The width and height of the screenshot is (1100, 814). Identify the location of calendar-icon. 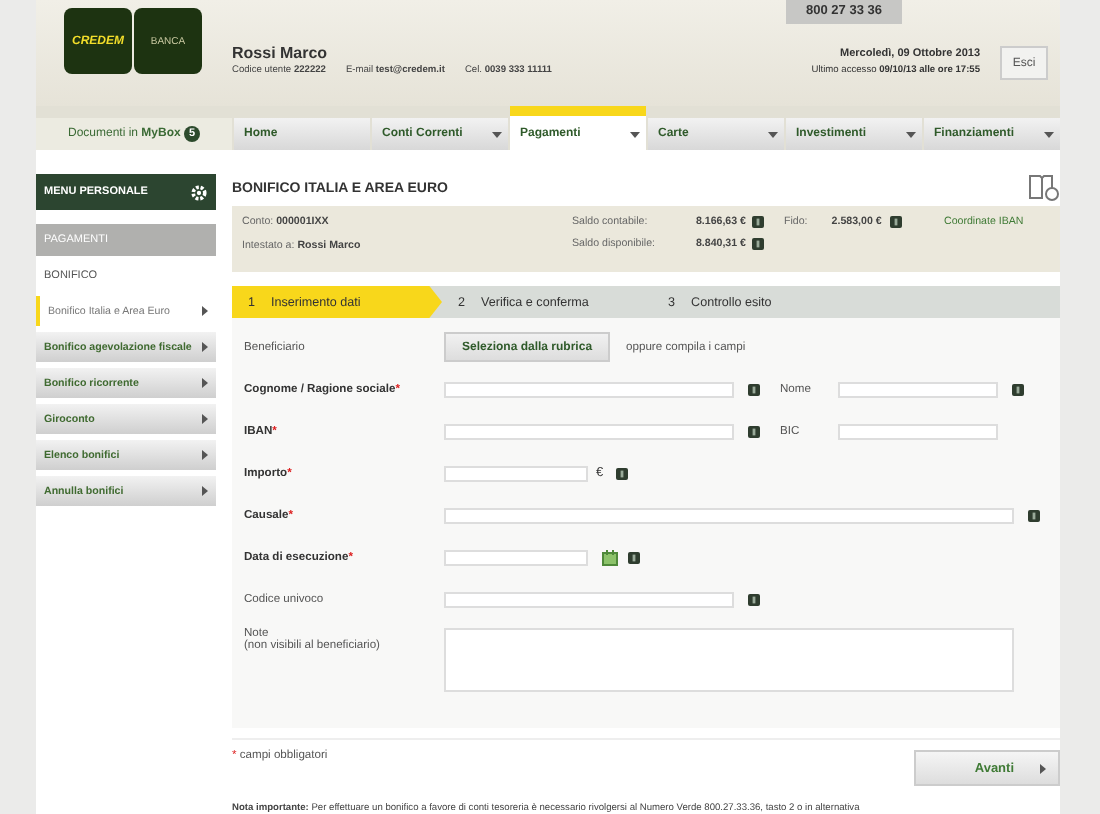
(610, 557).